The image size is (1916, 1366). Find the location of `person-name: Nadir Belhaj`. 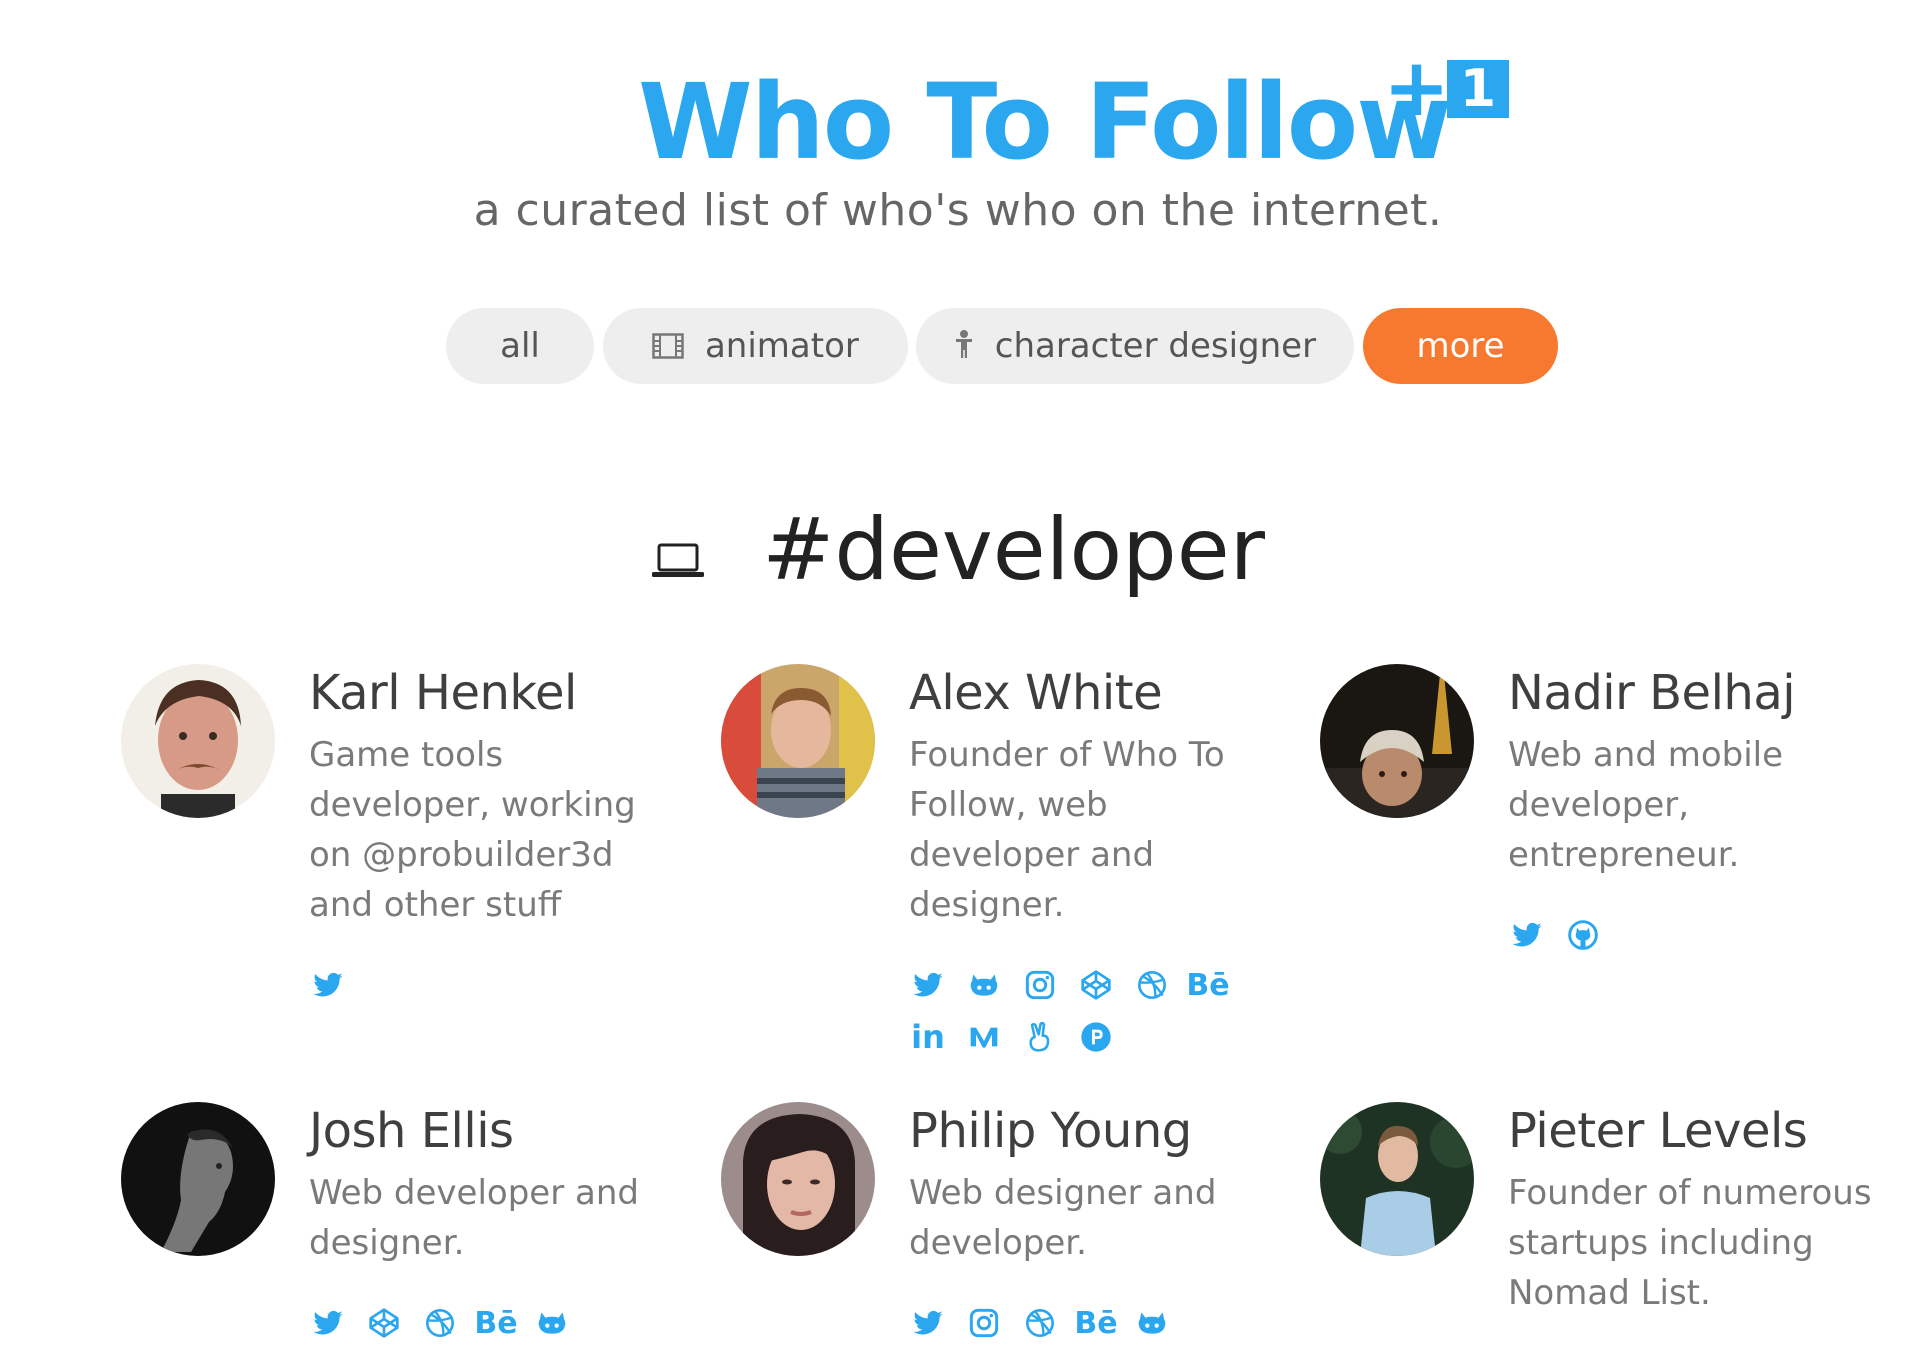

person-name: Nadir Belhaj is located at coordinates (1693, 693).